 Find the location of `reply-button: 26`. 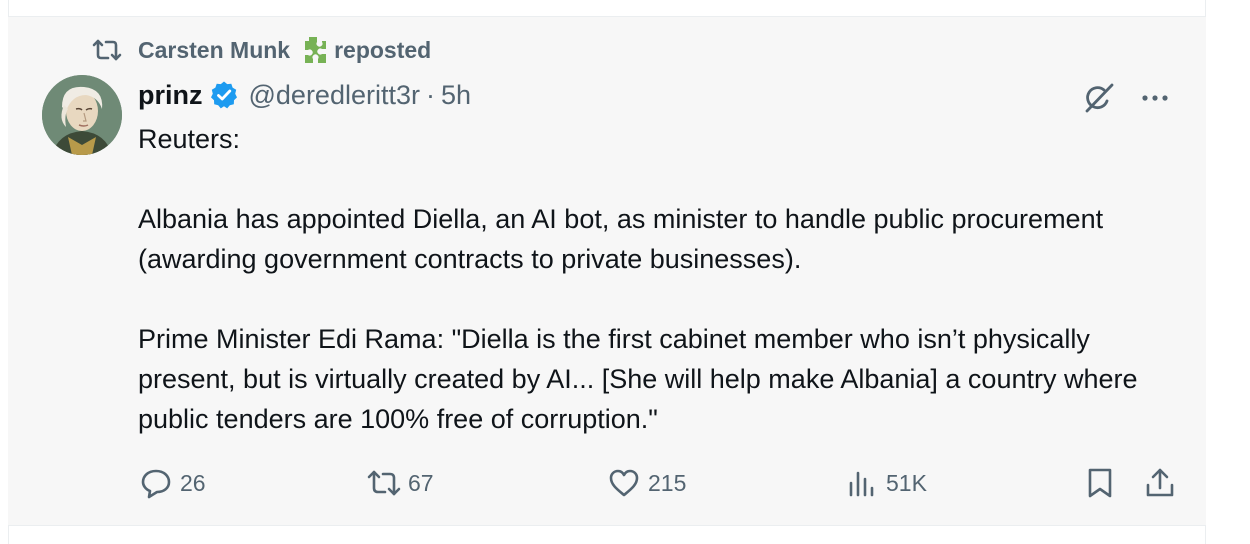

reply-button: 26 is located at coordinates (172, 483).